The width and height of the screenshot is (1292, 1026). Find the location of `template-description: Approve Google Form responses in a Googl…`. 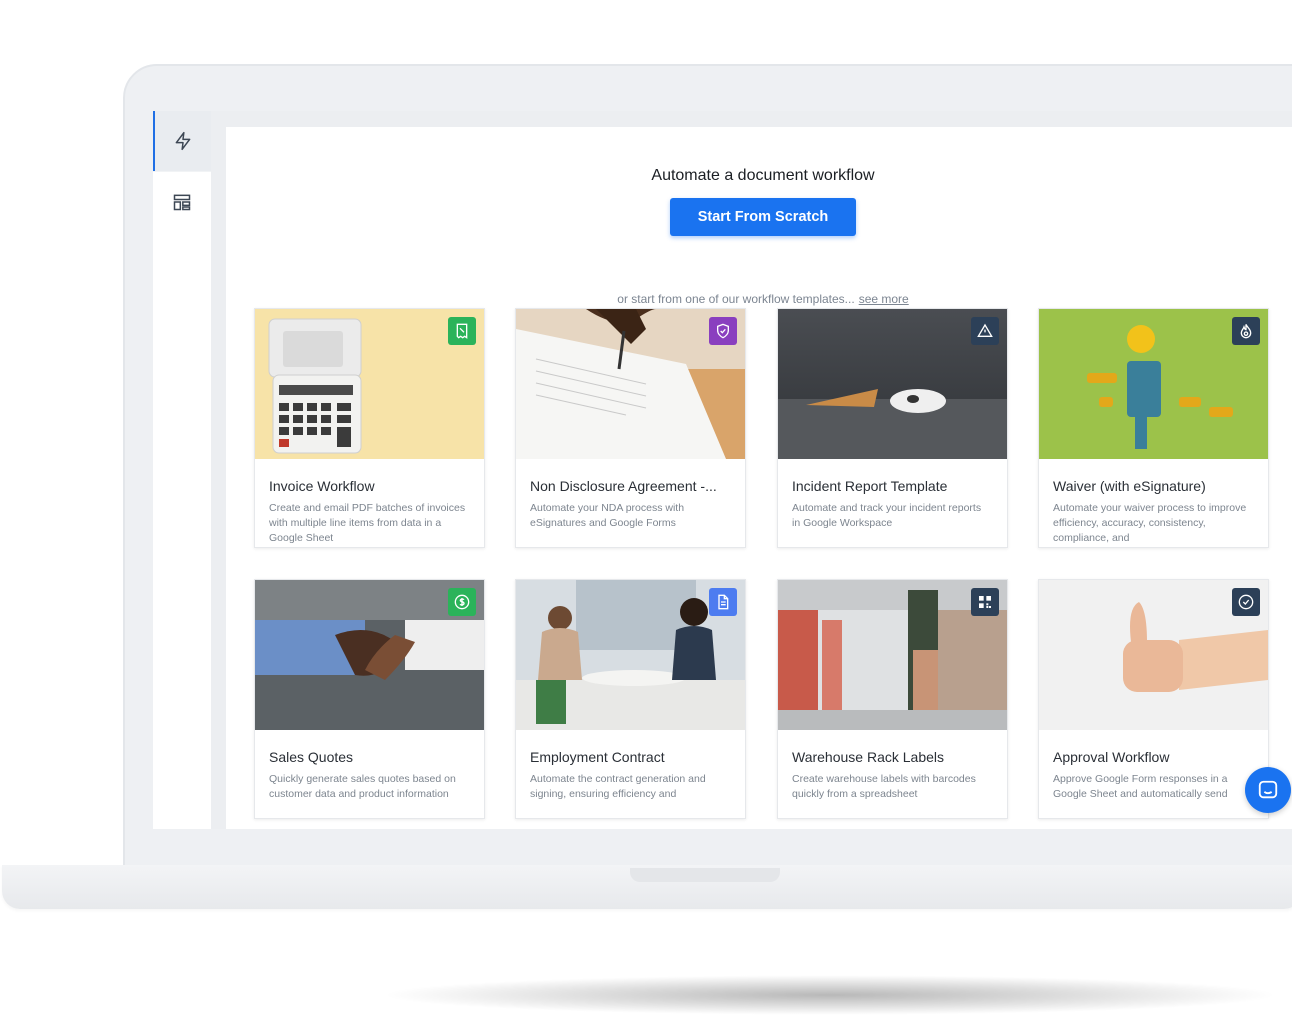

template-description: Approve Google Form responses in a Googl… is located at coordinates (1140, 786).